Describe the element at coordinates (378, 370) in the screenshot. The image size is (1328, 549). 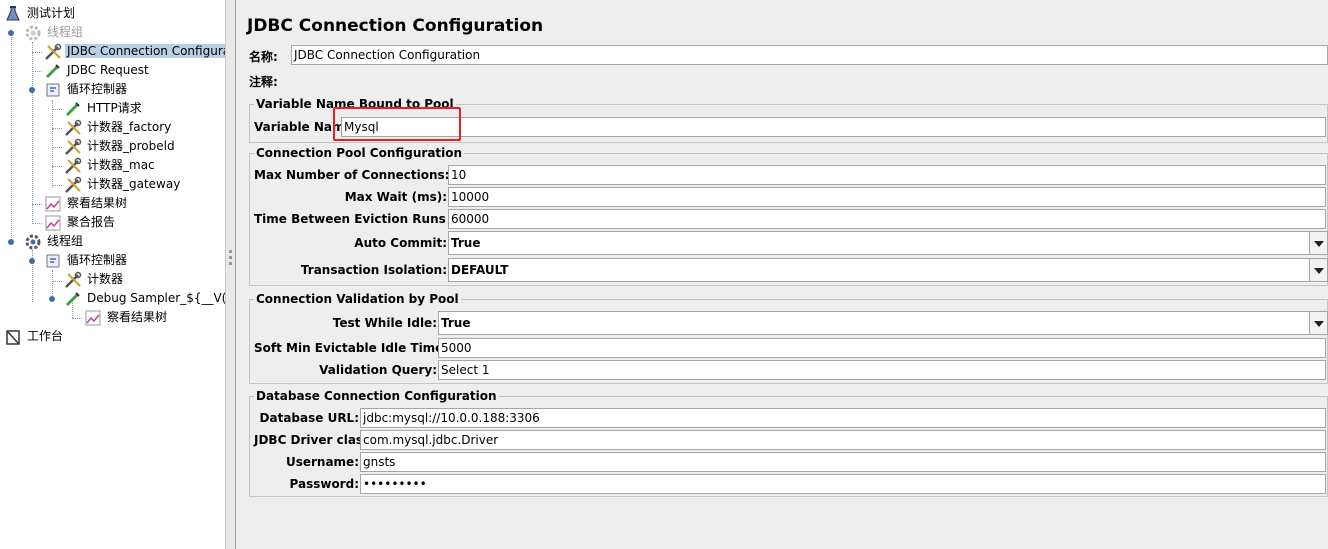
I see `validation-query-label: Validation Query:` at that location.